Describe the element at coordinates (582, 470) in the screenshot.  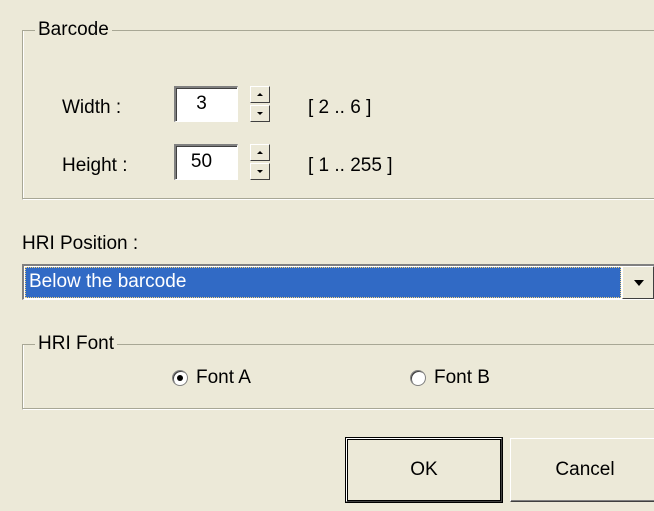
I see `cancel-button: Cancel` at that location.